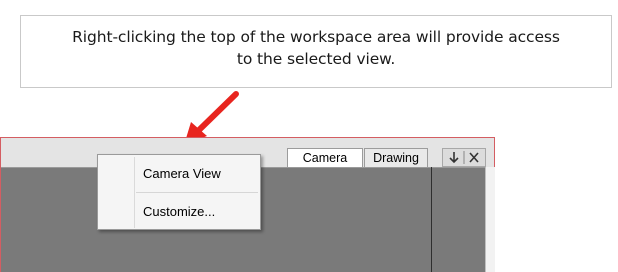 The width and height of the screenshot is (618, 272). I want to click on pin-icon, so click(454, 157).